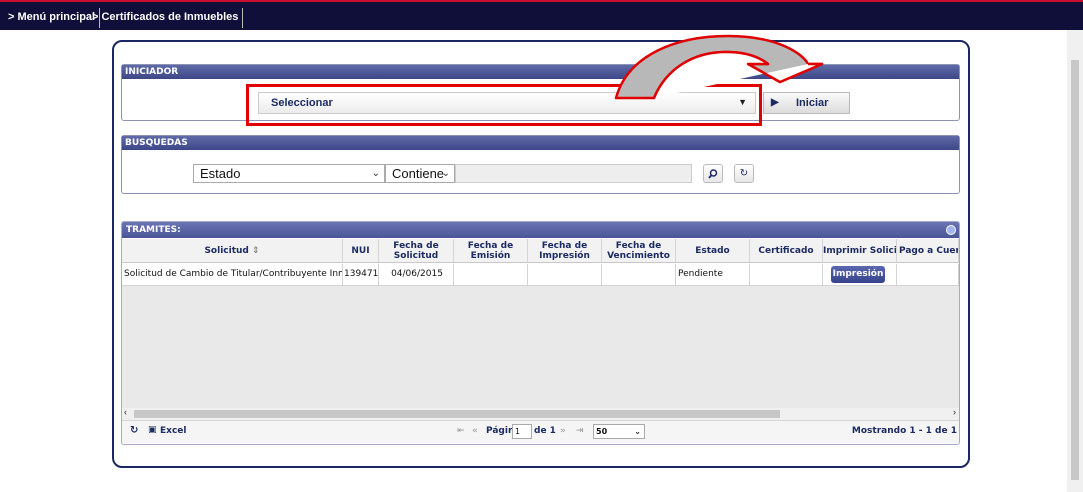 The image size is (1083, 492). Describe the element at coordinates (954, 412) in the screenshot. I see `scroll-right-icon: ›` at that location.